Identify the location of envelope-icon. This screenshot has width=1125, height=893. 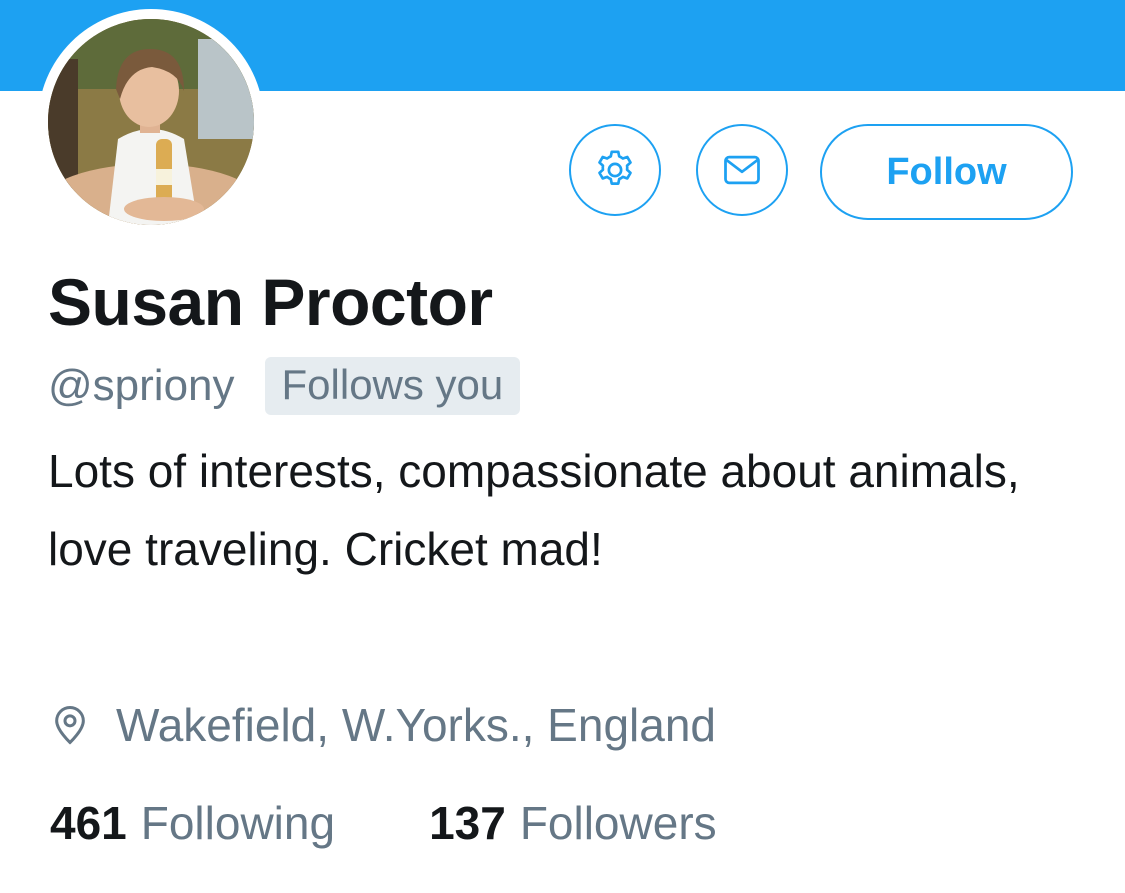
(742, 170).